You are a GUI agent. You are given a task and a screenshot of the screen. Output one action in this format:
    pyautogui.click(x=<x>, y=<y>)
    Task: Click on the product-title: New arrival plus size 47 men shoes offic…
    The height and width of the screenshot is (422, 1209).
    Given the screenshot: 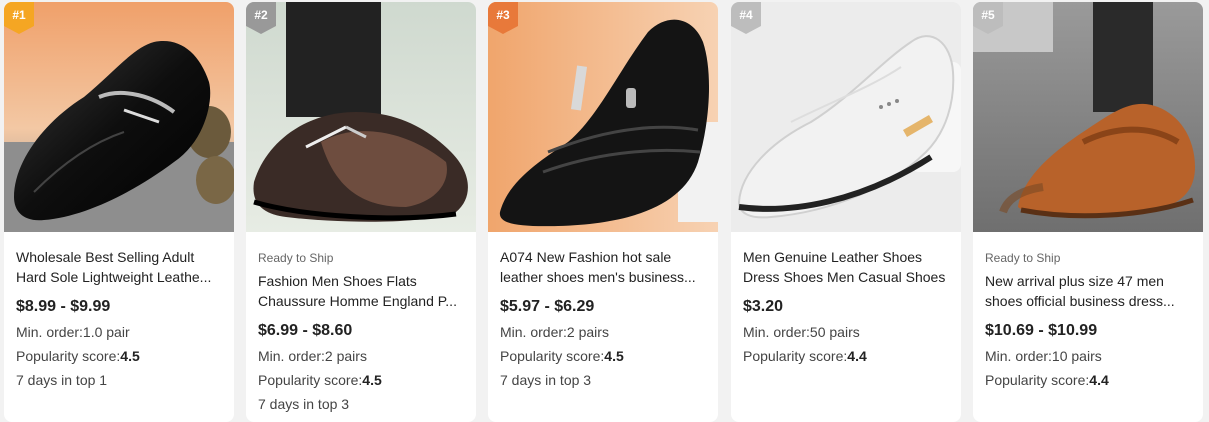 What is the action you would take?
    pyautogui.click(x=1088, y=291)
    